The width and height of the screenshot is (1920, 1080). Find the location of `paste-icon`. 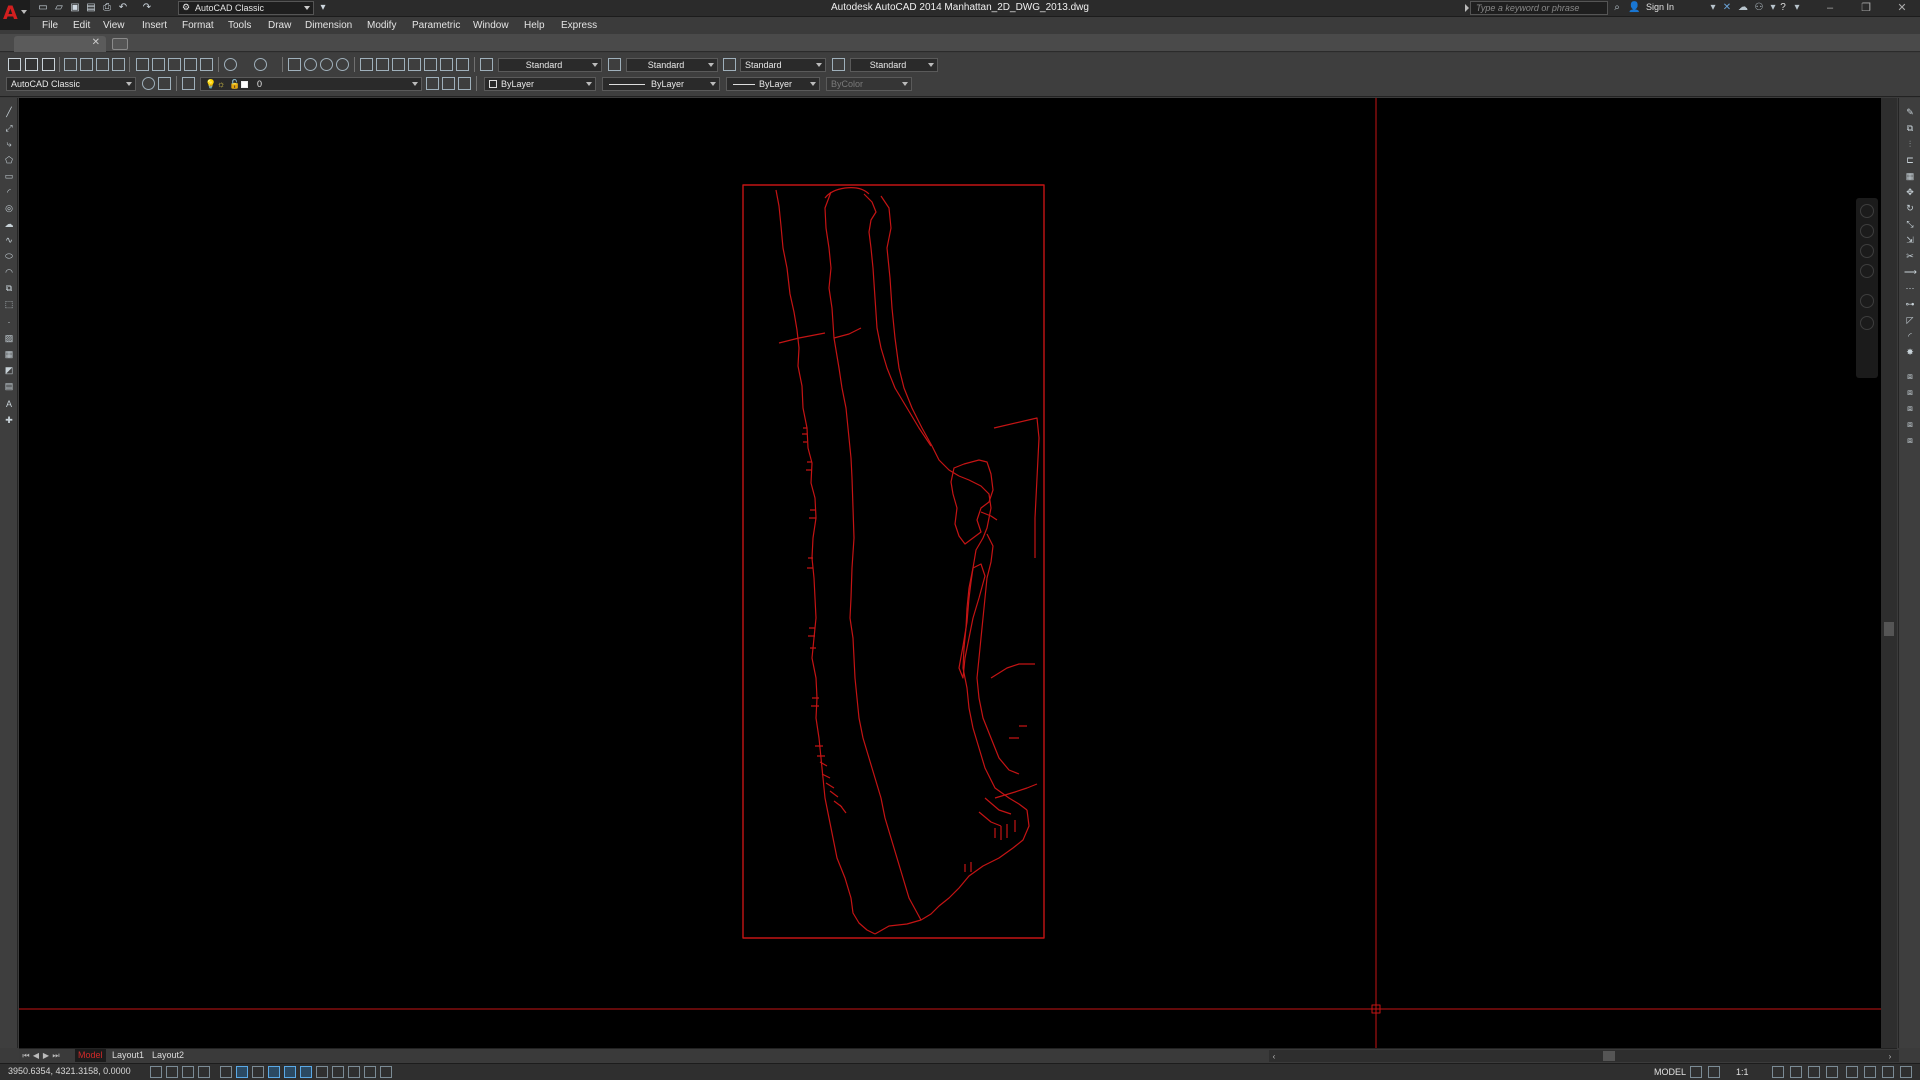

paste-icon is located at coordinates (174, 64).